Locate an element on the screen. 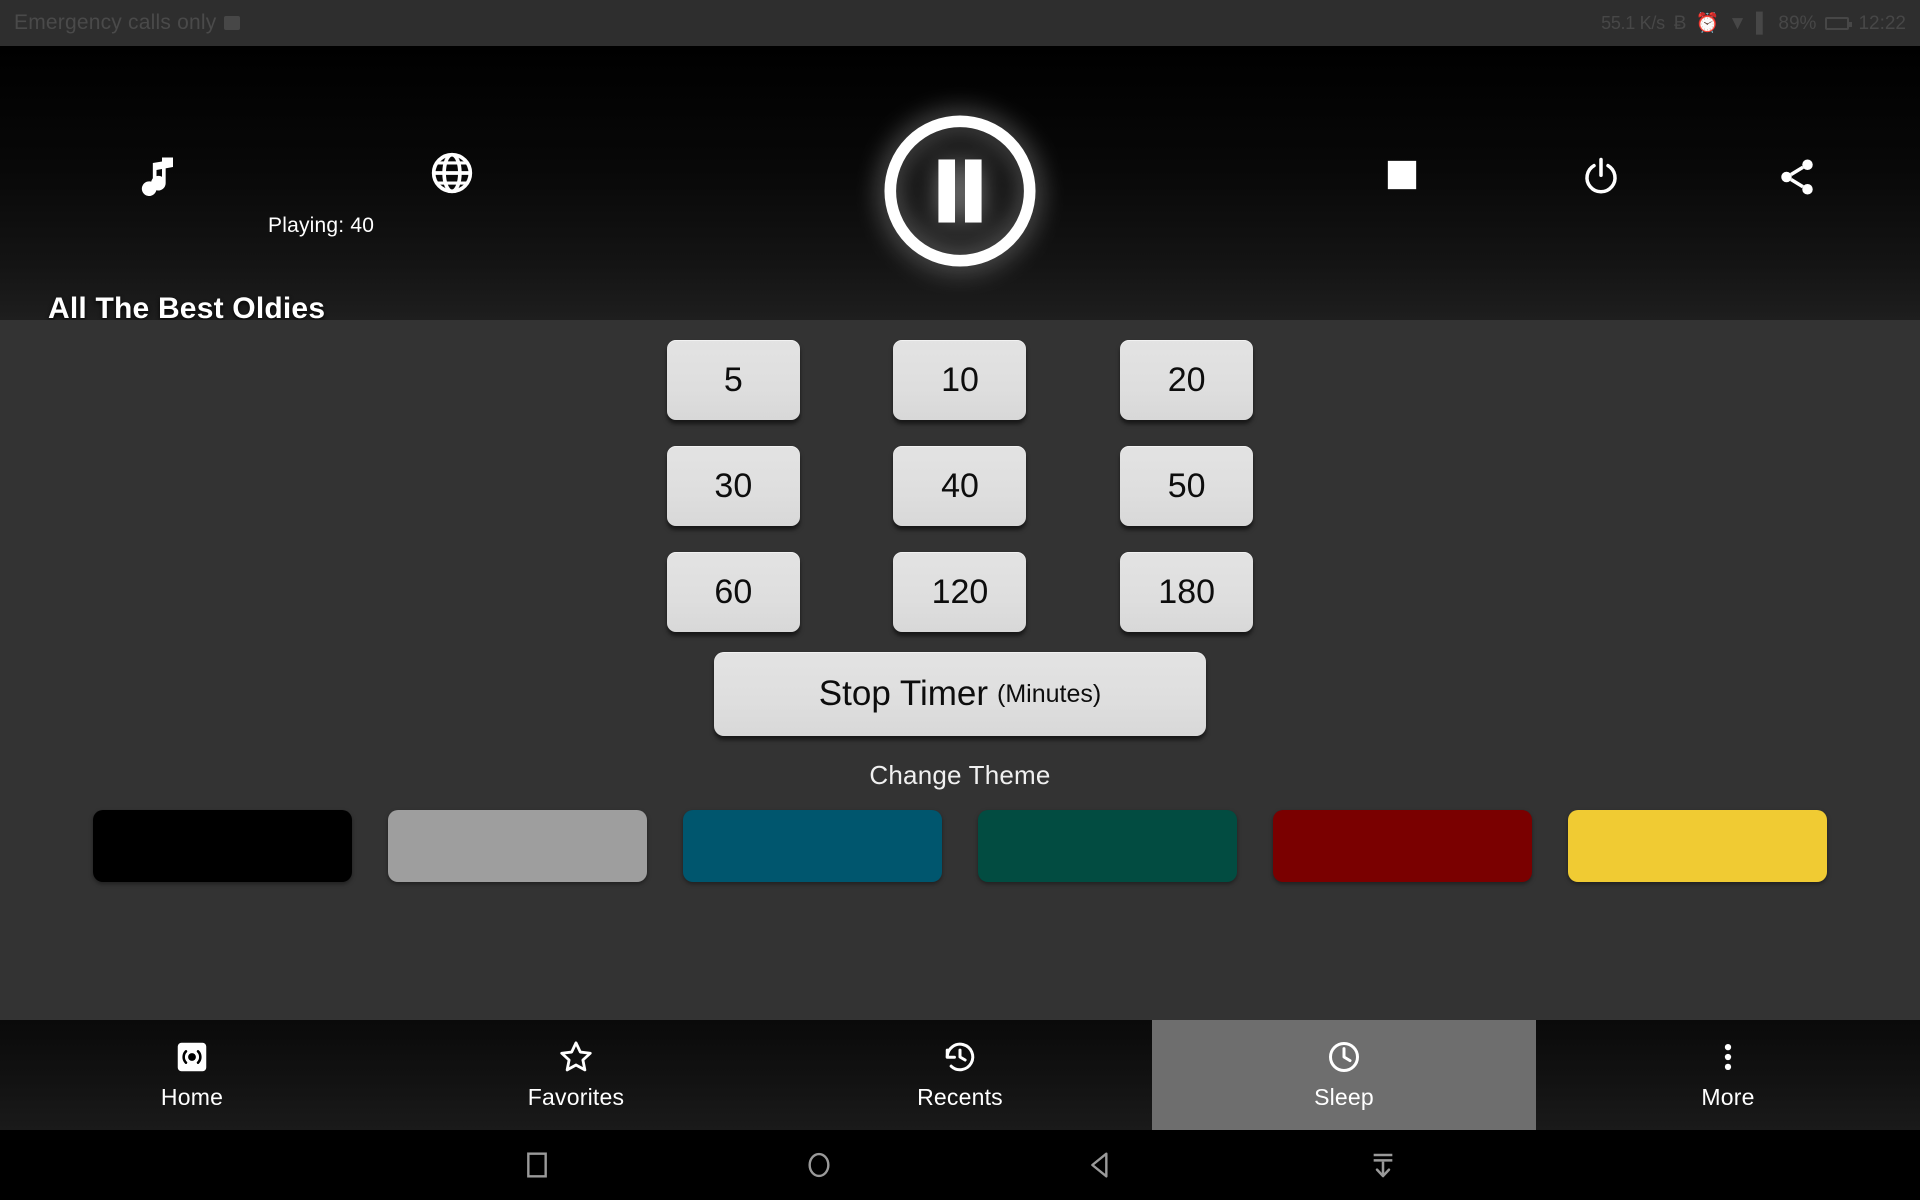 Image resolution: width=1920 pixels, height=1200 pixels. stop-timer-main-label: Stop Timer is located at coordinates (903, 693).